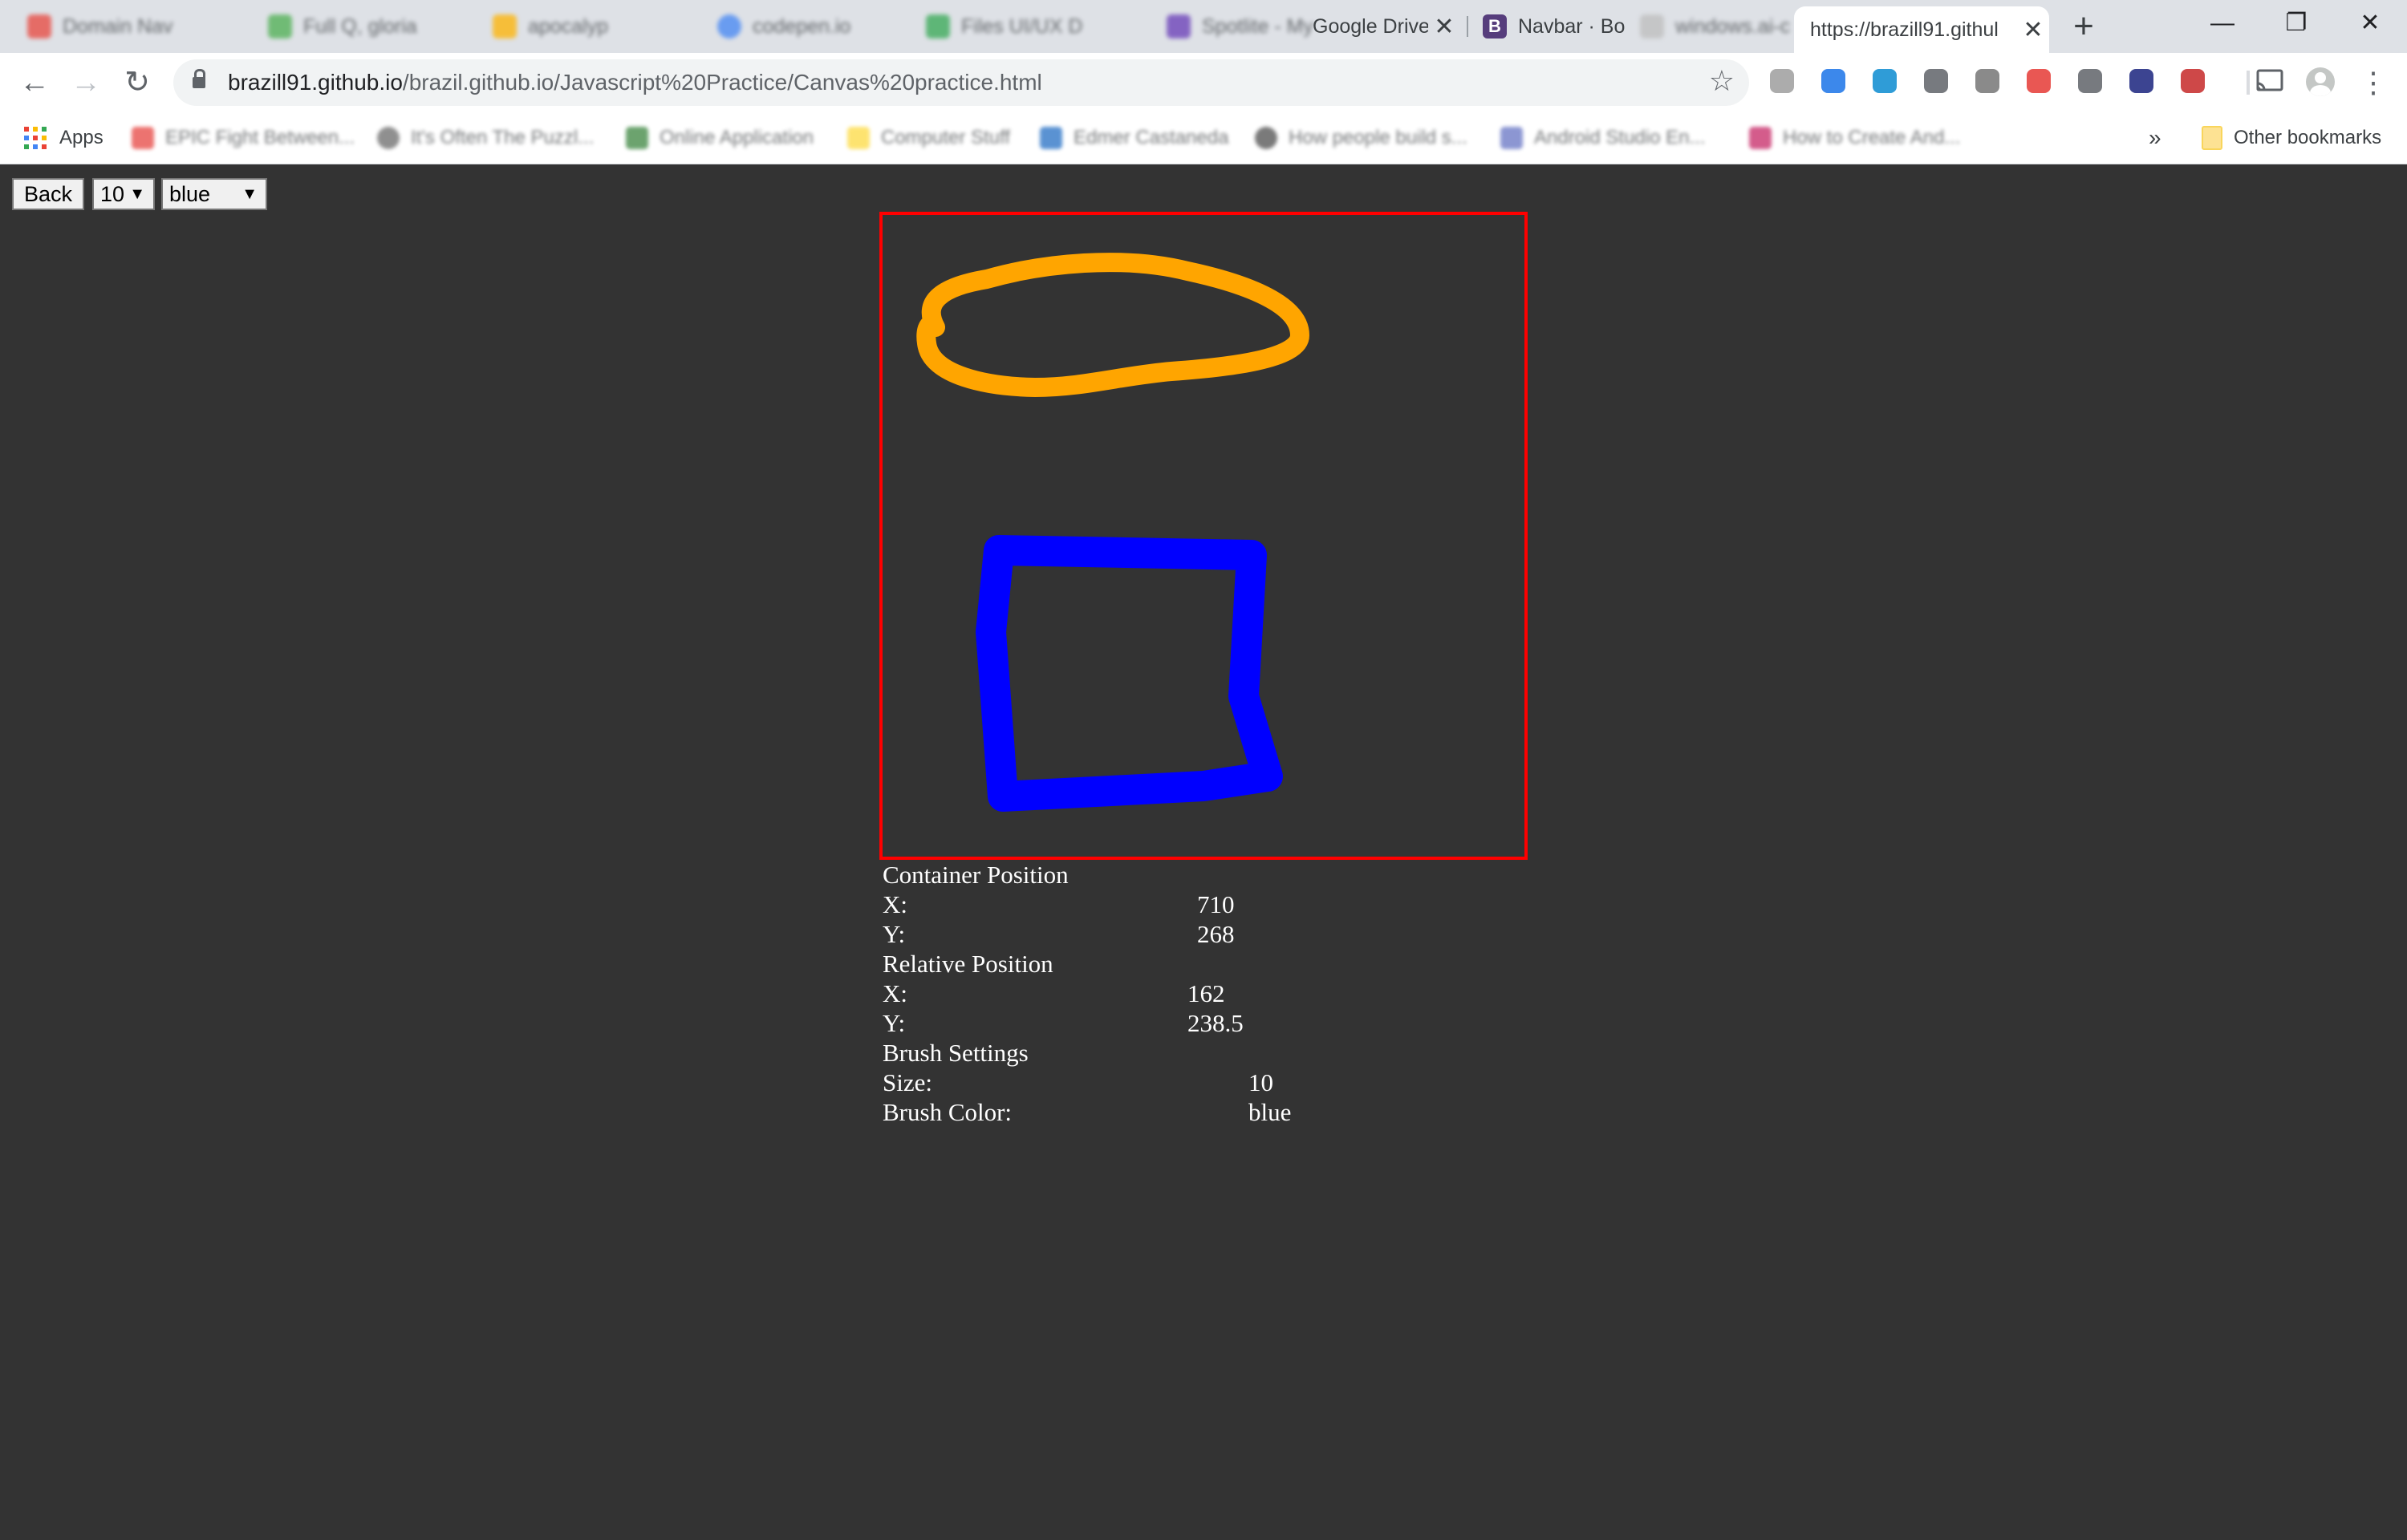 The image size is (2407, 1540). I want to click on tab: Domain Nav, so click(136, 27).